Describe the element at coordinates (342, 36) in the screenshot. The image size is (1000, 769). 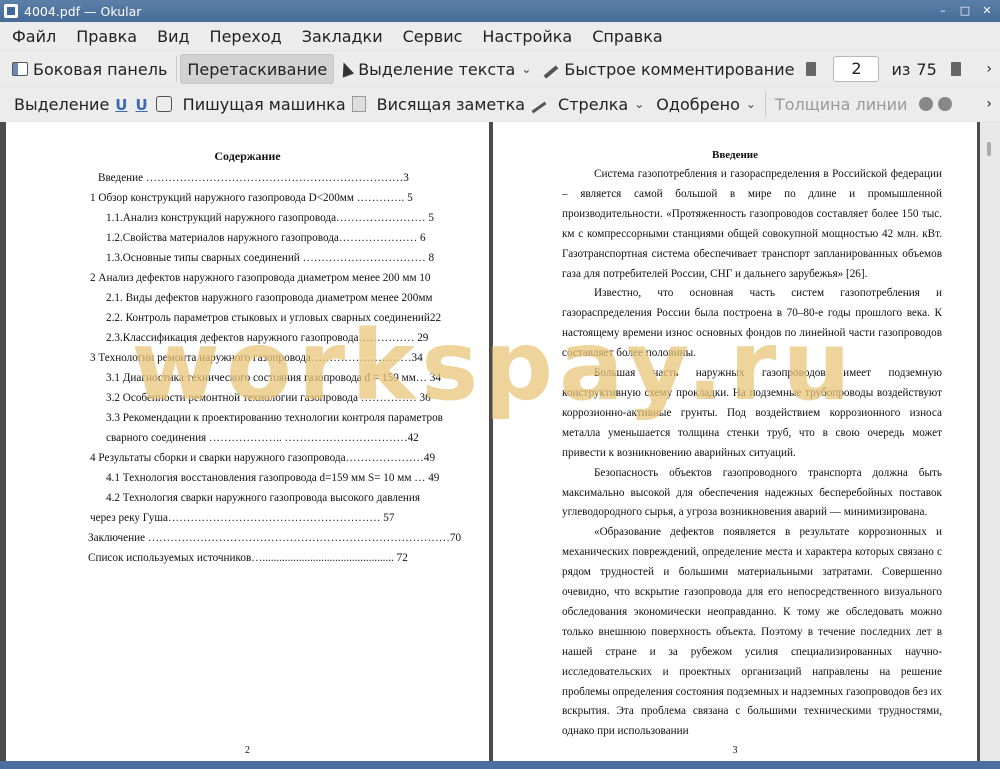
I see `menu-bookmarks: Закладки` at that location.